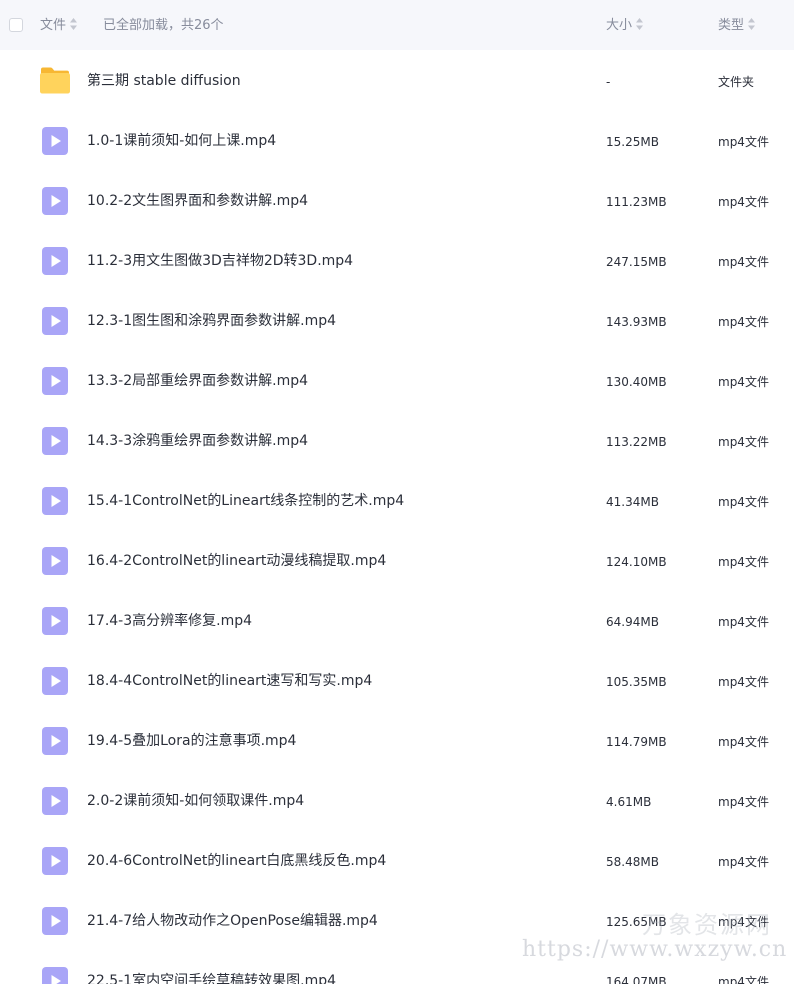 The width and height of the screenshot is (794, 984). Describe the element at coordinates (636, 682) in the screenshot. I see `file-size: 105.35MB` at that location.